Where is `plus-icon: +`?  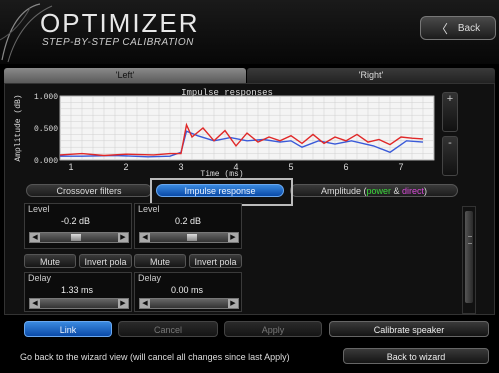
plus-icon: + is located at coordinates (450, 99).